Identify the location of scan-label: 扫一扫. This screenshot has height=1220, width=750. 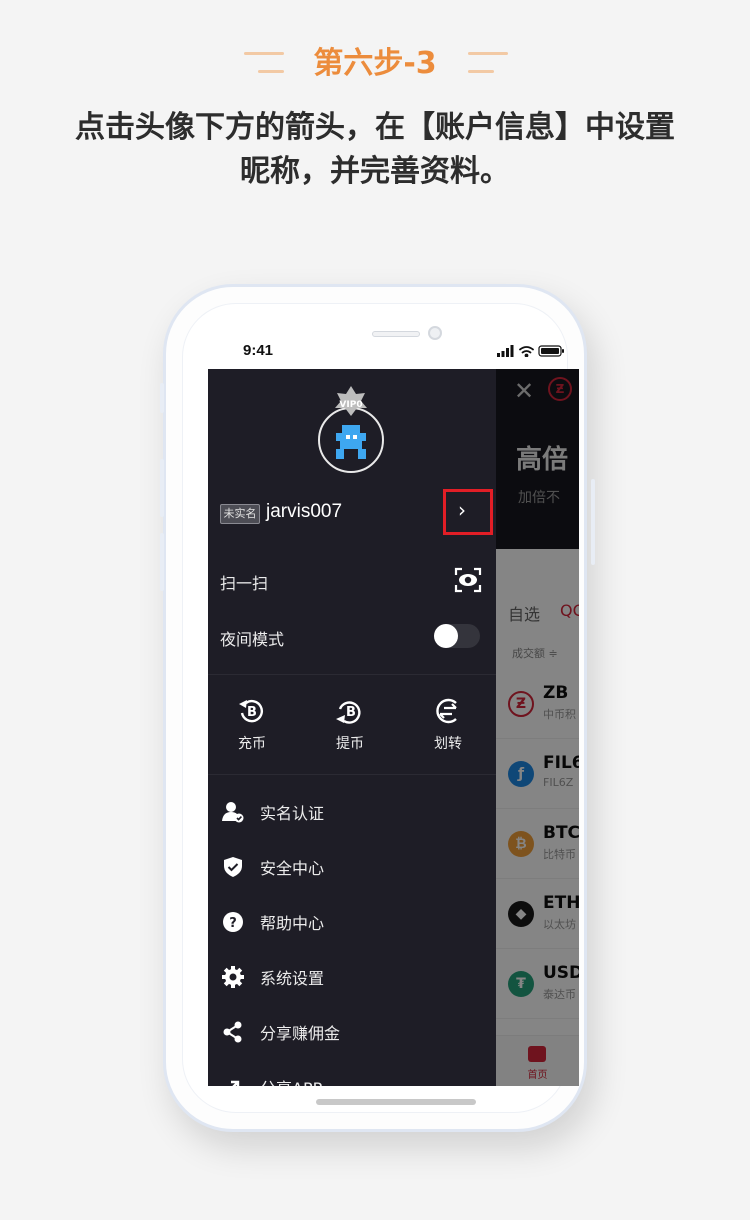
(244, 583).